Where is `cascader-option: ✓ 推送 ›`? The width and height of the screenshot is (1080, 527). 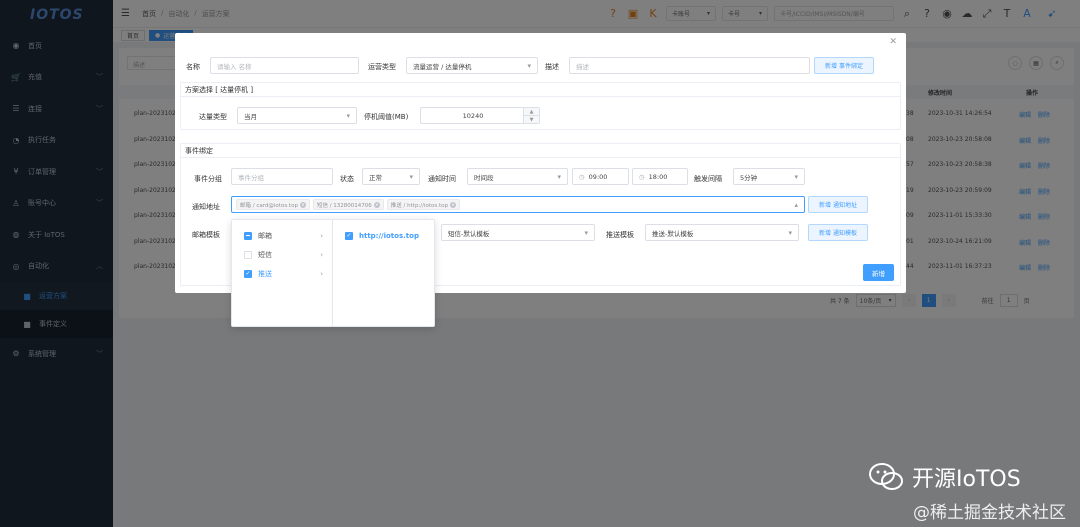 cascader-option: ✓ 推送 › is located at coordinates (282, 273).